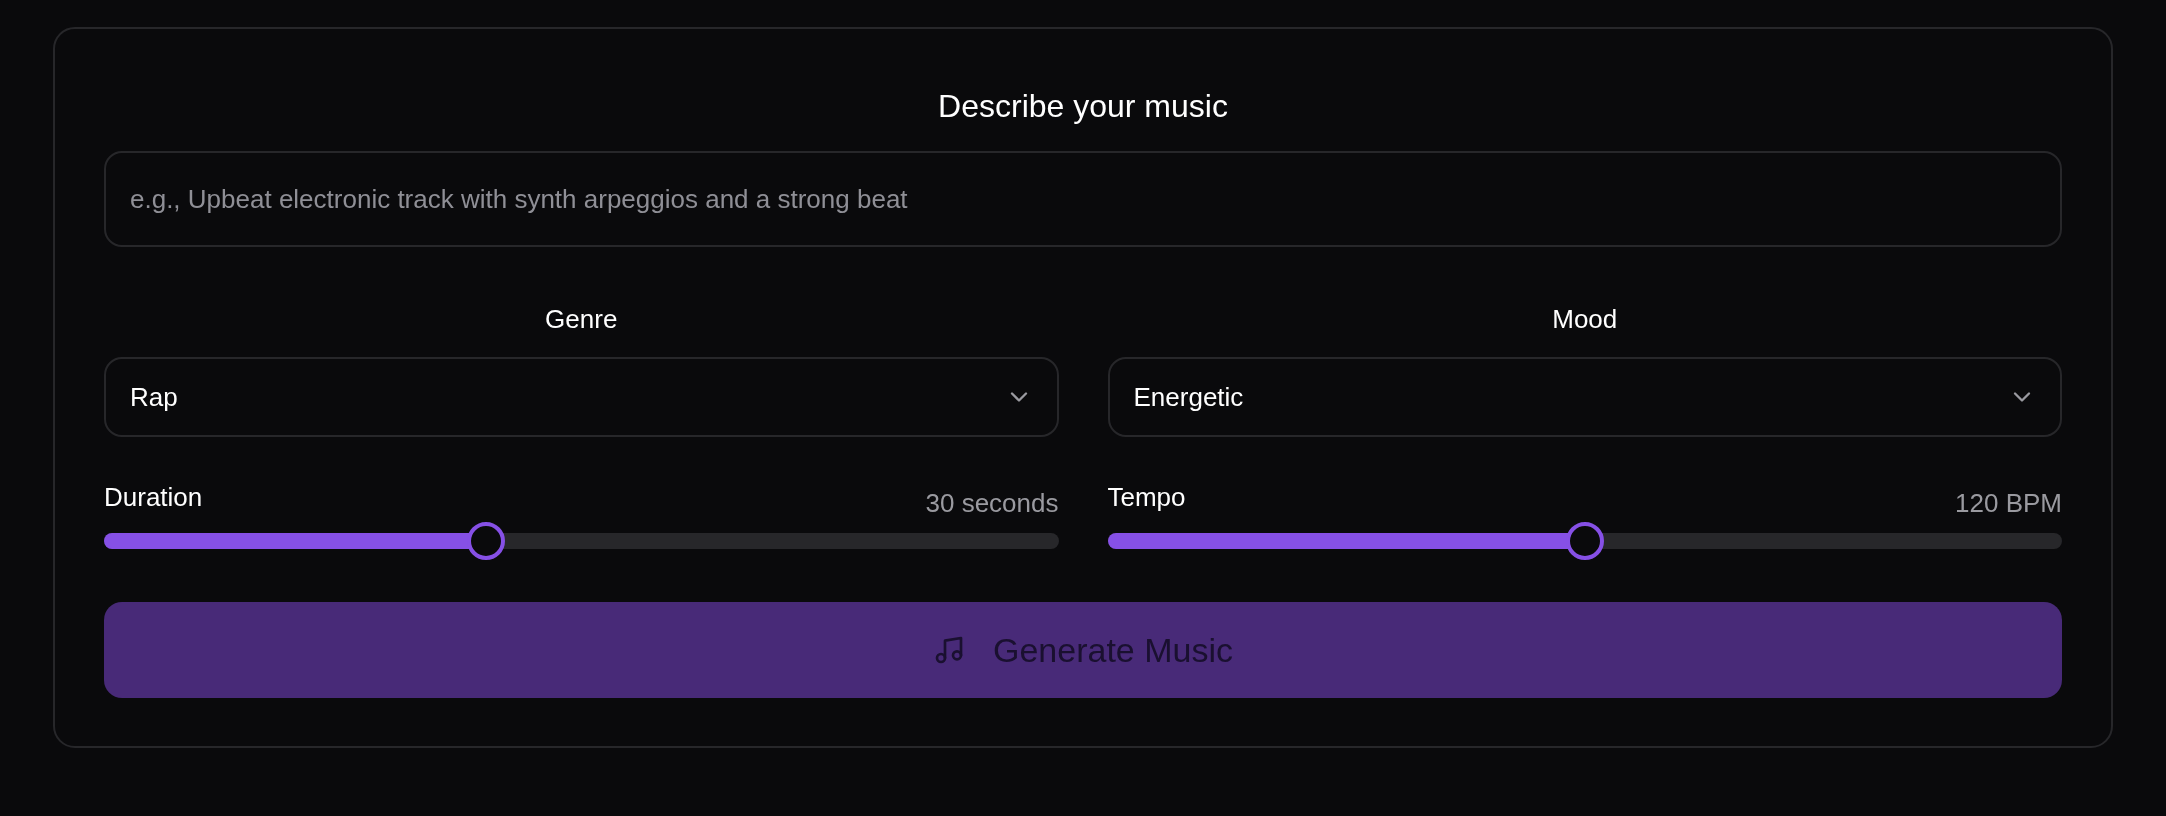  I want to click on slider-label: Tempo, so click(1146, 497).